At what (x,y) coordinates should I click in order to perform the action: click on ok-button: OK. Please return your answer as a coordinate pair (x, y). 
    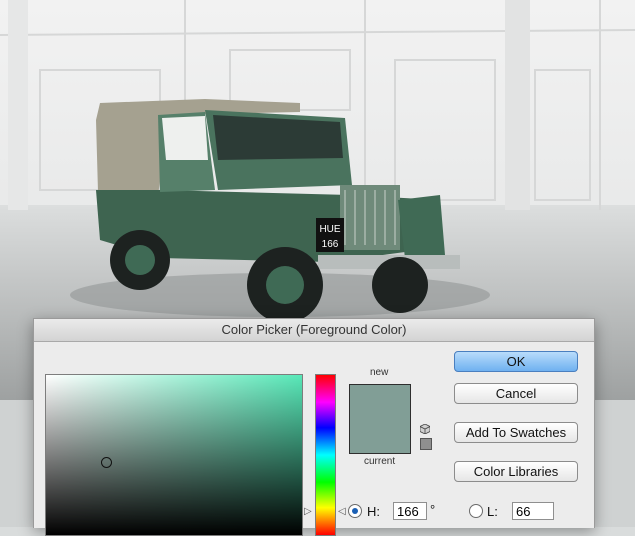
    Looking at the image, I should click on (516, 361).